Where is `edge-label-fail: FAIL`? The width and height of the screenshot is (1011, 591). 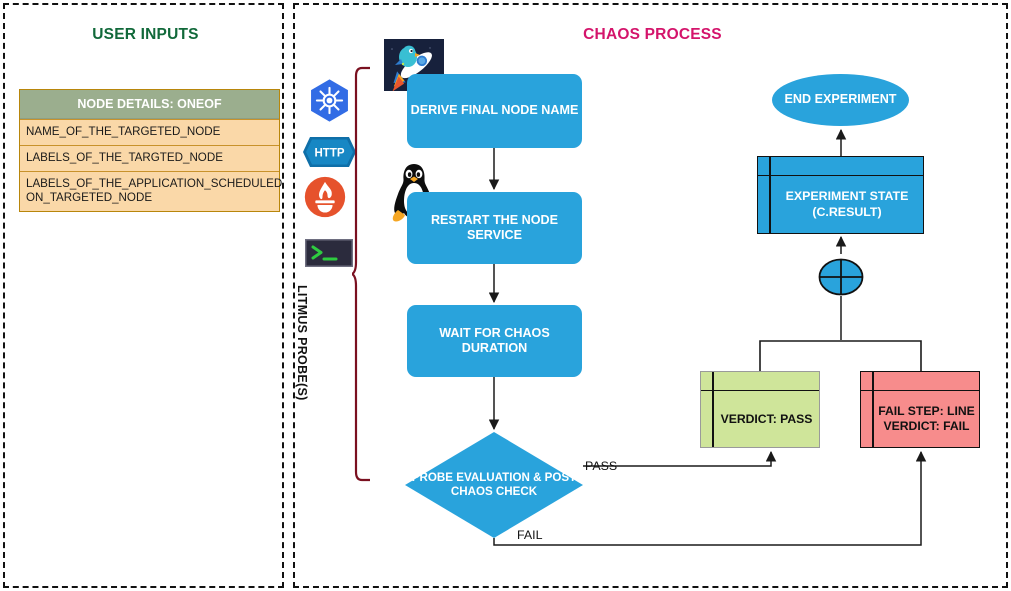 edge-label-fail: FAIL is located at coordinates (530, 535).